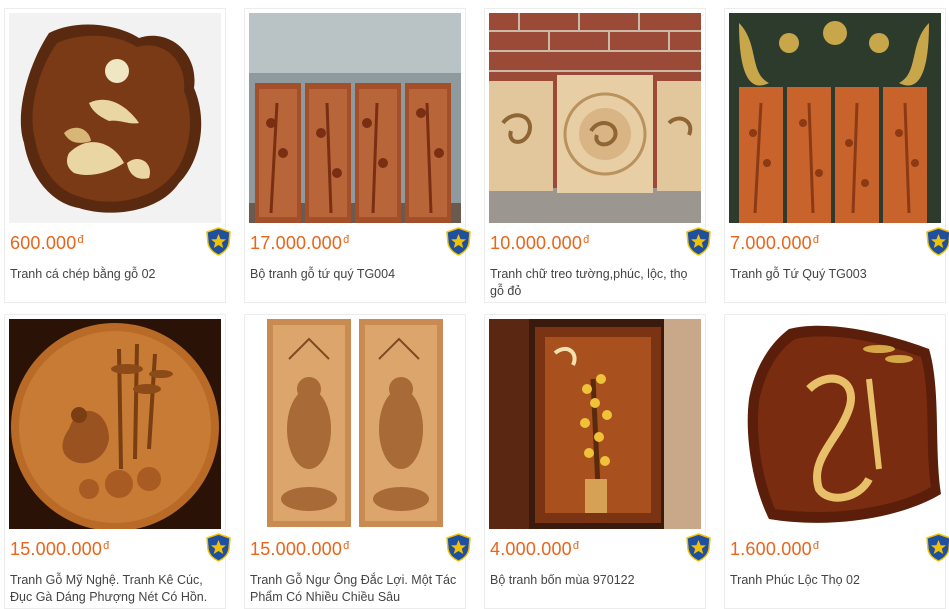 Image resolution: width=949 pixels, height=609 pixels. Describe the element at coordinates (594, 580) in the screenshot. I see `product-title: Bộ tranh bốn mùa 970122` at that location.